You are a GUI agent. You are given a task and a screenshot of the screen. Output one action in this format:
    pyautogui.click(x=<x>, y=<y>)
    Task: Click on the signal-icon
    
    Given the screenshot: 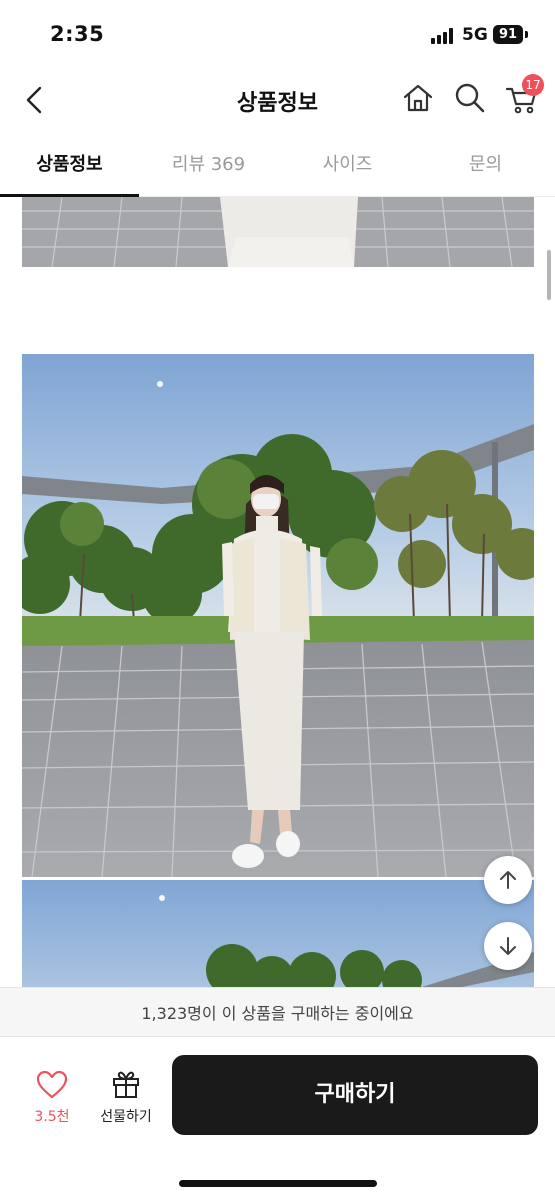 What is the action you would take?
    pyautogui.click(x=444, y=36)
    